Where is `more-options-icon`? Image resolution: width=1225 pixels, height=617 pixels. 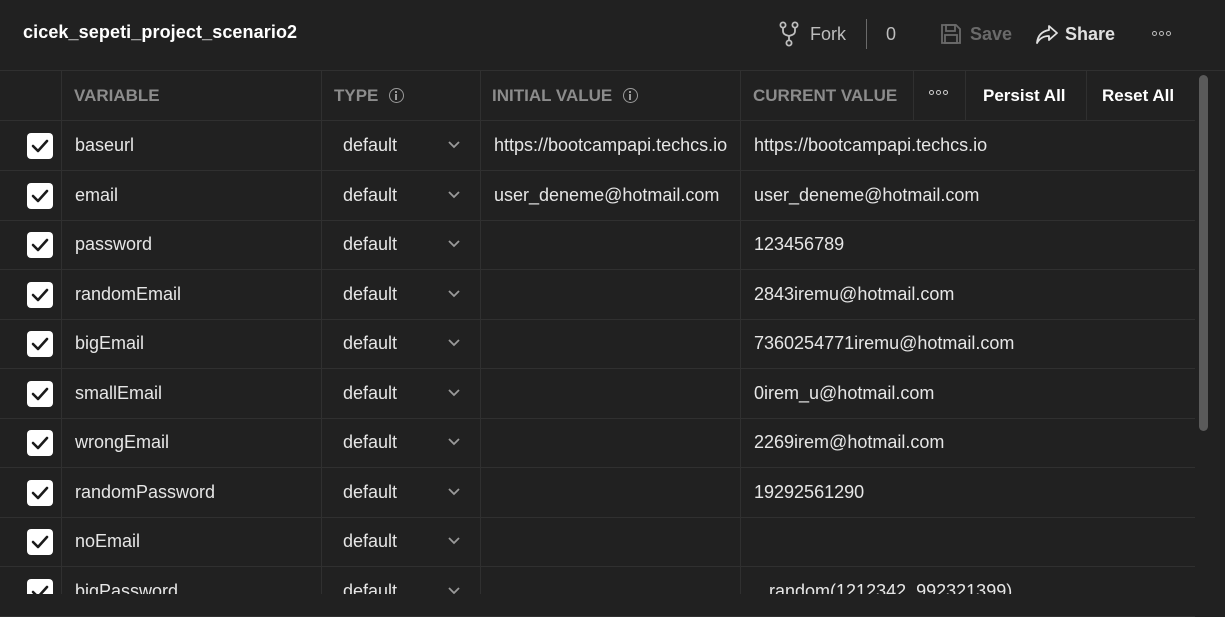 more-options-icon is located at coordinates (1164, 33).